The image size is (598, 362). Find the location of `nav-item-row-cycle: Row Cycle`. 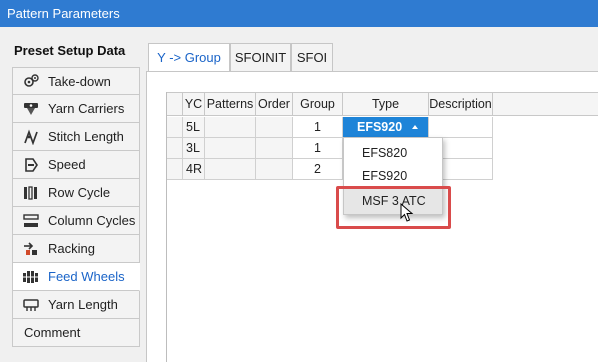

nav-item-row-cycle: Row Cycle is located at coordinates (76, 193).